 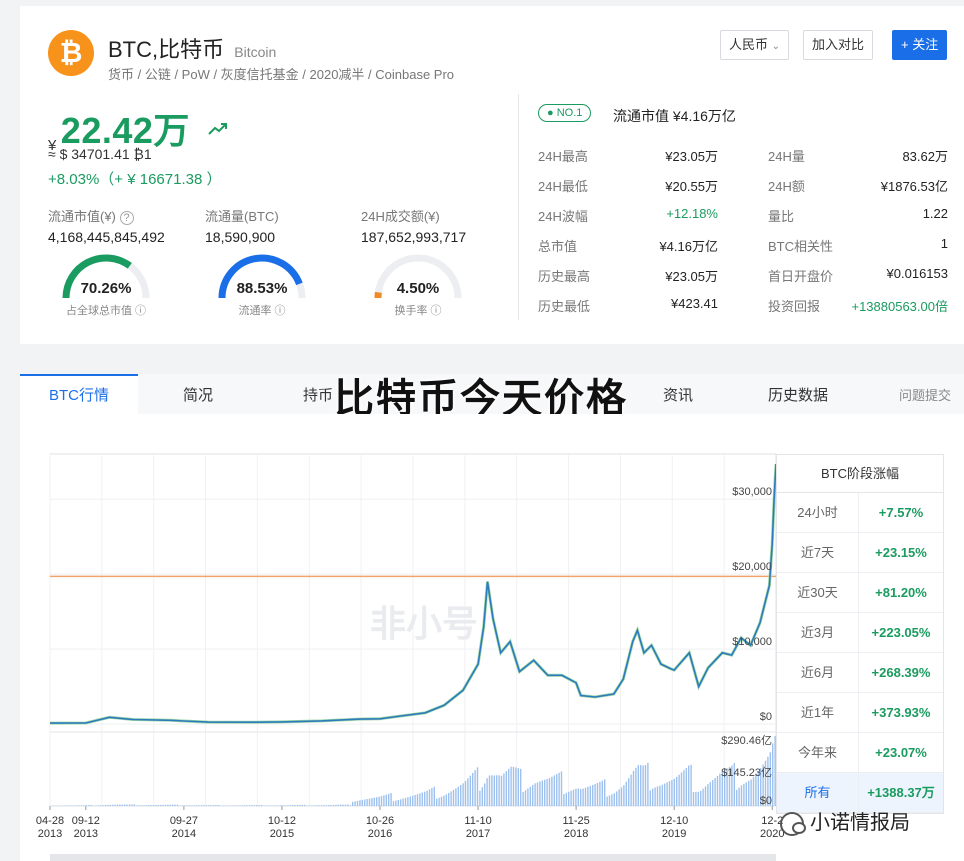 What do you see at coordinates (944, 243) in the screenshot?
I see `stat-value: 1` at bounding box center [944, 243].